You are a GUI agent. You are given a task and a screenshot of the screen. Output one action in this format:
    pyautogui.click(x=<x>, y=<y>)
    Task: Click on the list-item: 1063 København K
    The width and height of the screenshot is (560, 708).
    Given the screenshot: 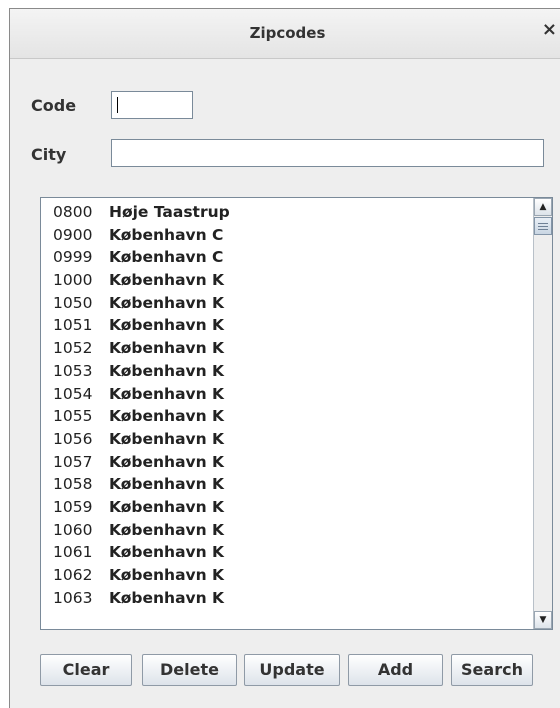 What is the action you would take?
    pyautogui.click(x=287, y=598)
    